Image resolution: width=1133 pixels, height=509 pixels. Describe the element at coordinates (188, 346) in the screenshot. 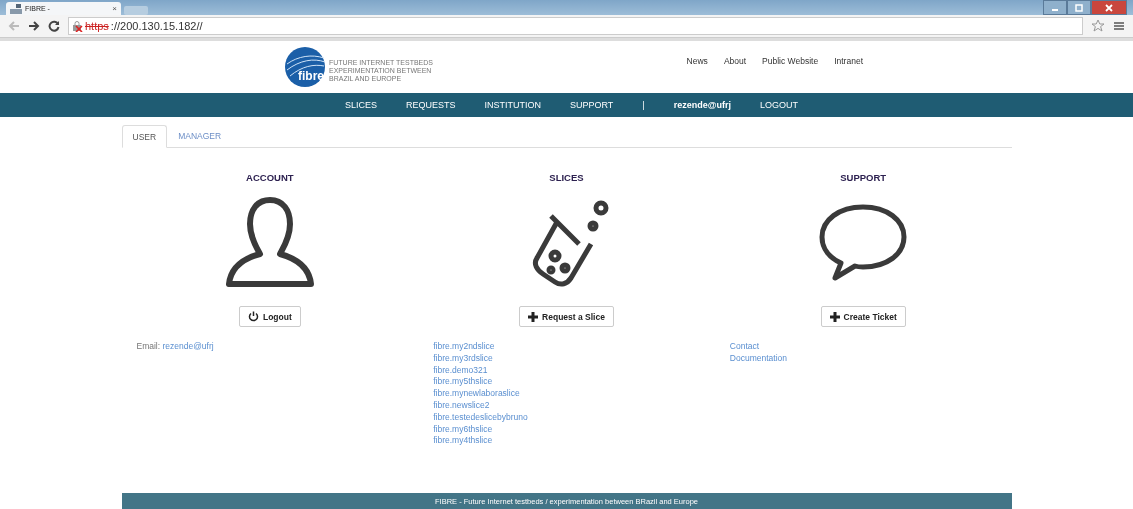

I see `email-link: rezende@ufrj` at that location.